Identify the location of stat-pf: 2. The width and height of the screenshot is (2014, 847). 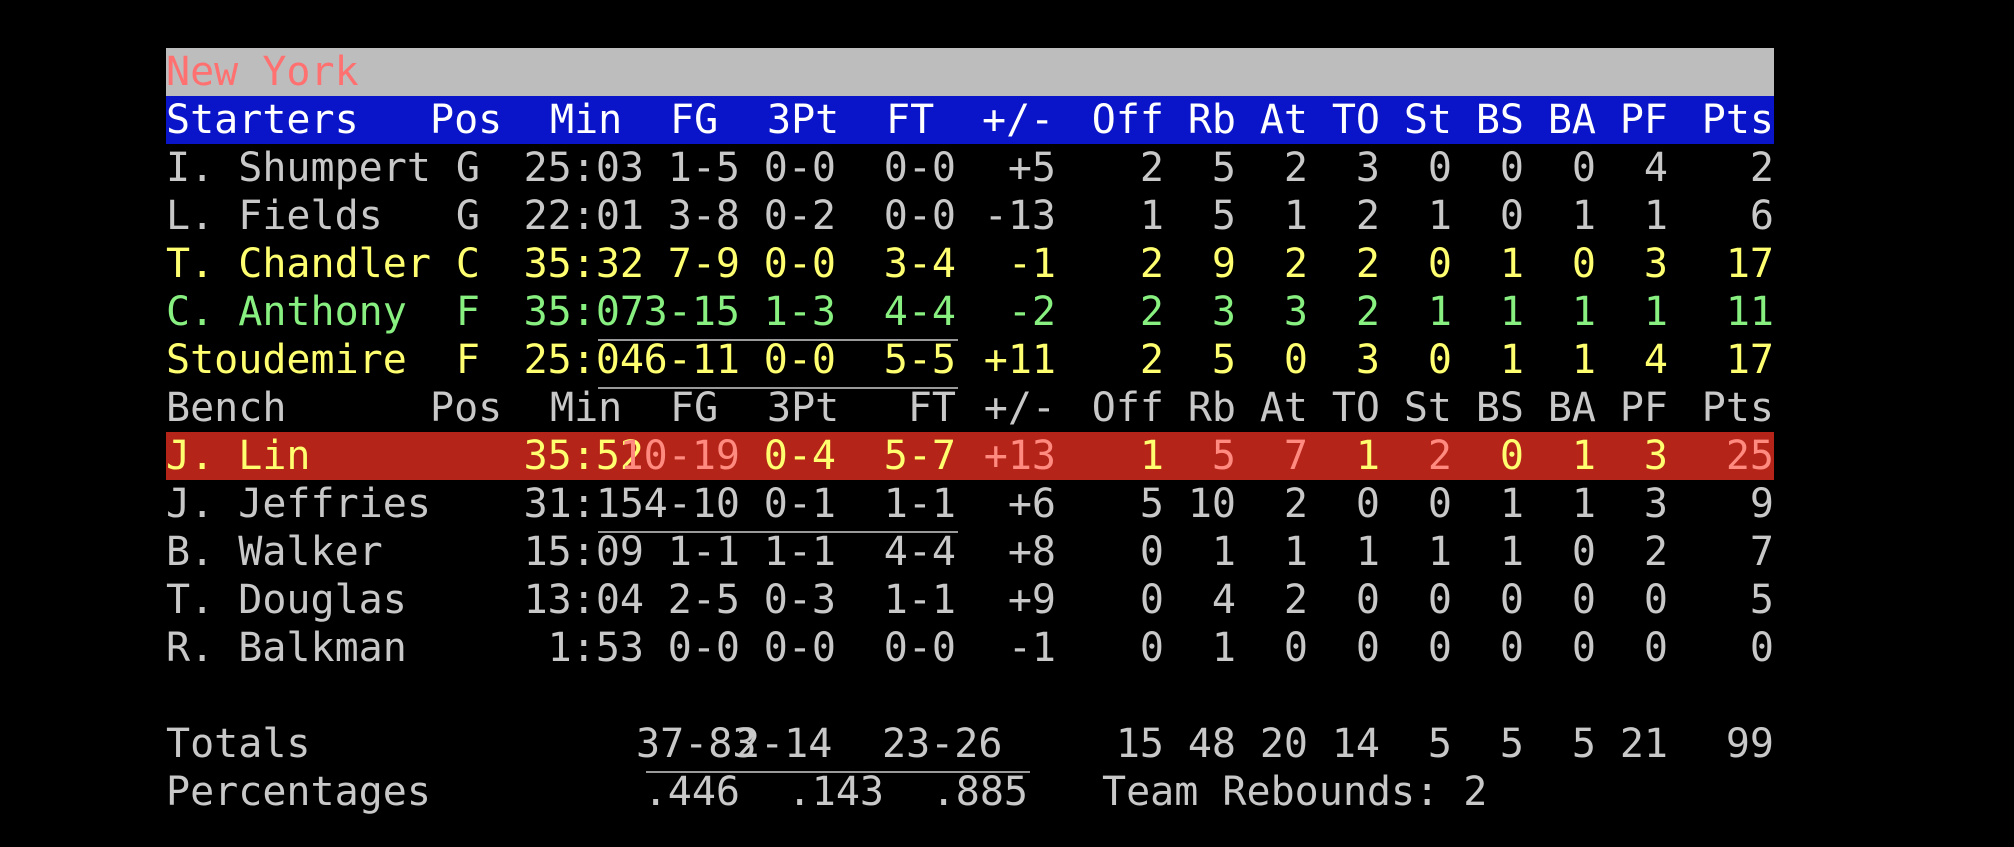
(1655, 552).